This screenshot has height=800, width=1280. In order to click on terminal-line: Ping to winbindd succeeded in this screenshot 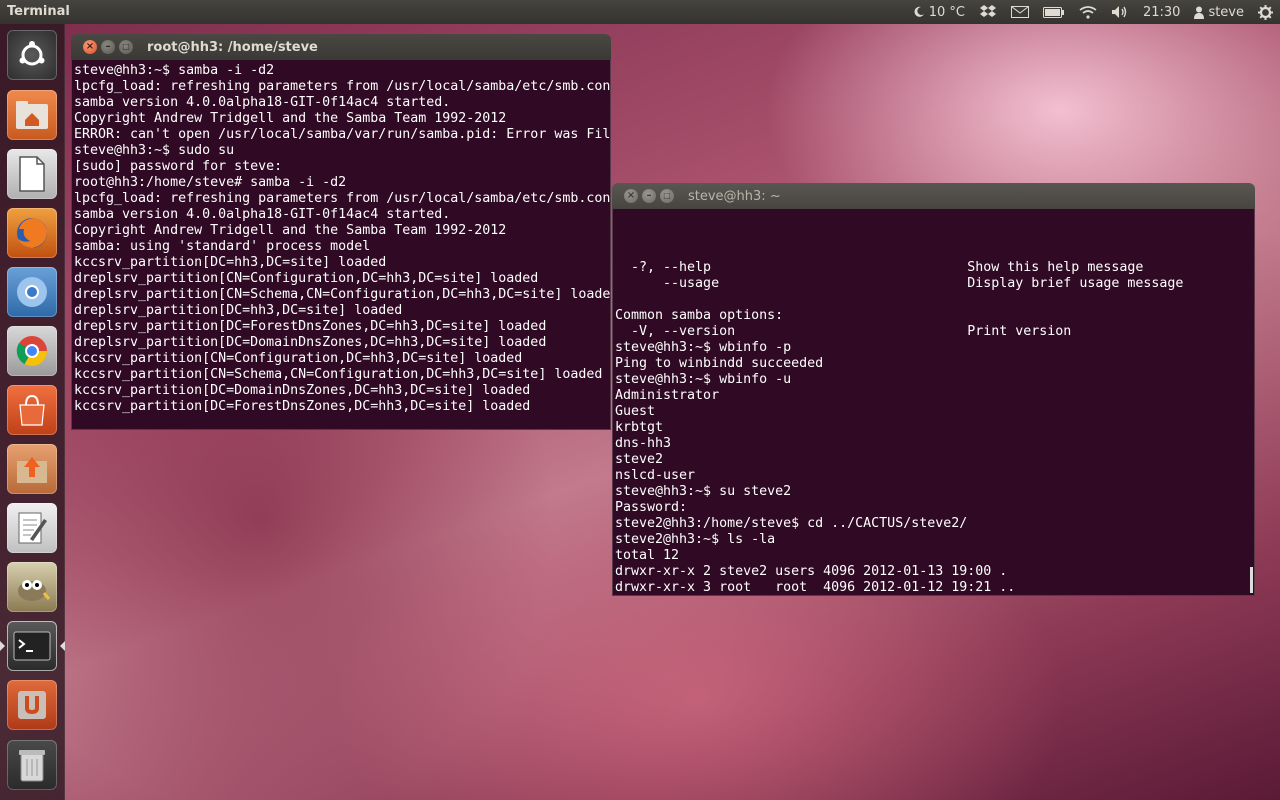, I will do `click(719, 363)`.